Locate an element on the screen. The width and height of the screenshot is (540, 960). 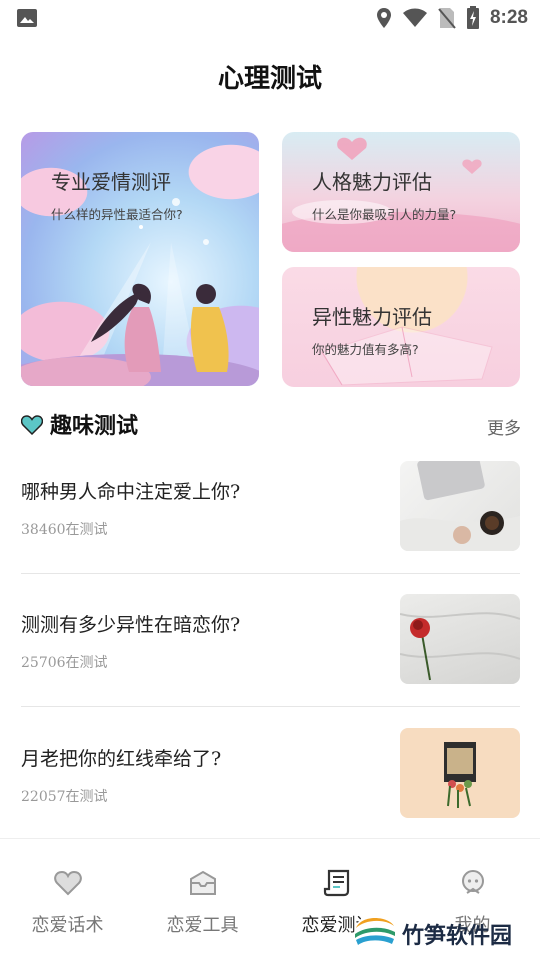
page-title: 心理测试 is located at coordinates (269, 79).